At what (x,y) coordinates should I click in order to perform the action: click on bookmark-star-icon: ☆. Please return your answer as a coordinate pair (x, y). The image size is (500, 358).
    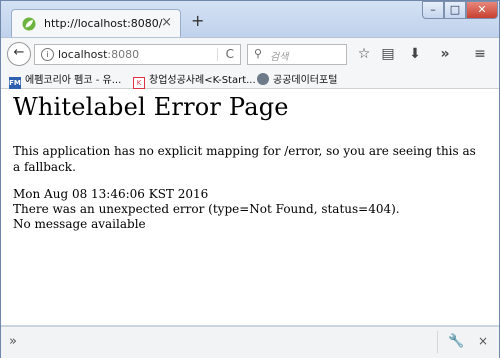
    Looking at the image, I should click on (364, 54).